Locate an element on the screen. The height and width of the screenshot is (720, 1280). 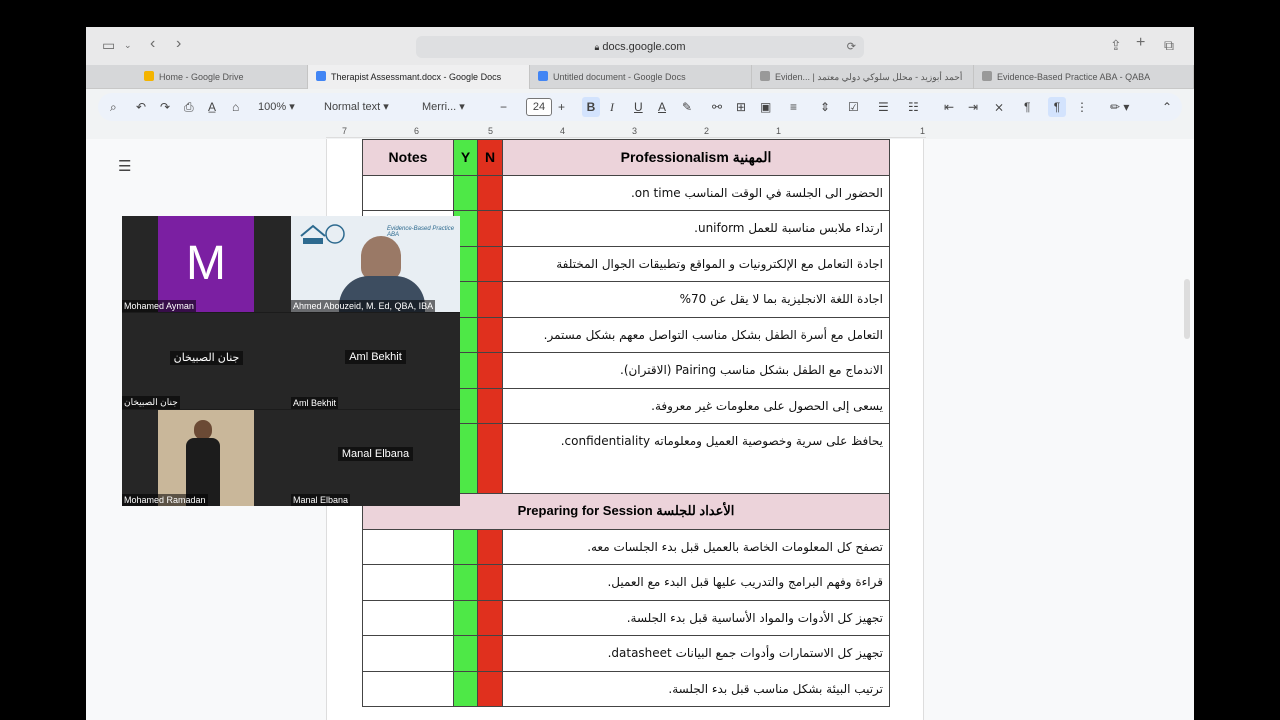
tab-overview-icon: ⧉ is located at coordinates (1169, 45).